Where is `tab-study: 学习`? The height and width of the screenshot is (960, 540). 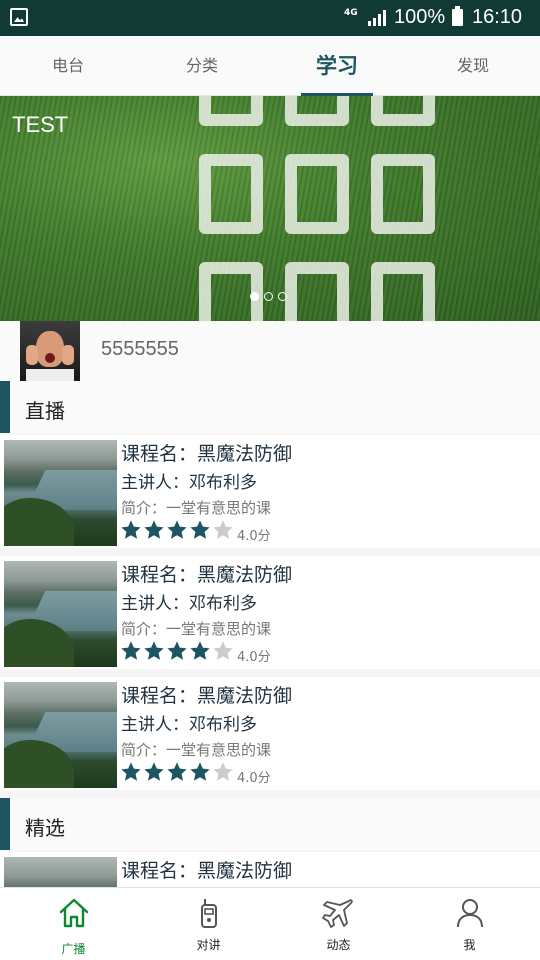
tab-study: 学习 is located at coordinates (337, 66).